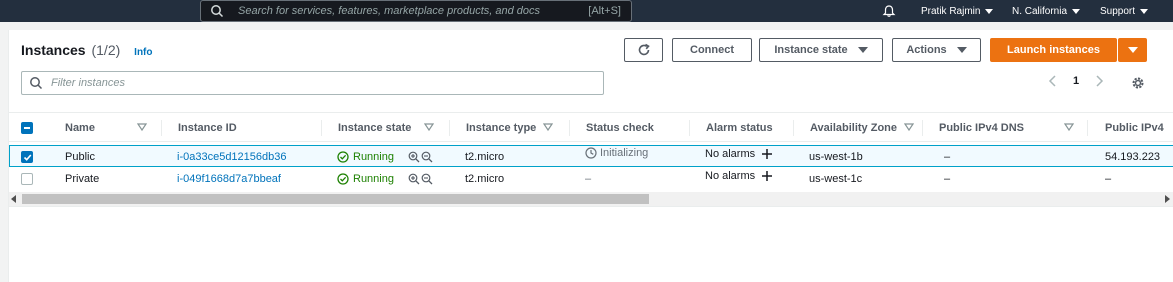 This screenshot has width=1173, height=282. Describe the element at coordinates (82, 179) in the screenshot. I see `instance-name: Private` at that location.